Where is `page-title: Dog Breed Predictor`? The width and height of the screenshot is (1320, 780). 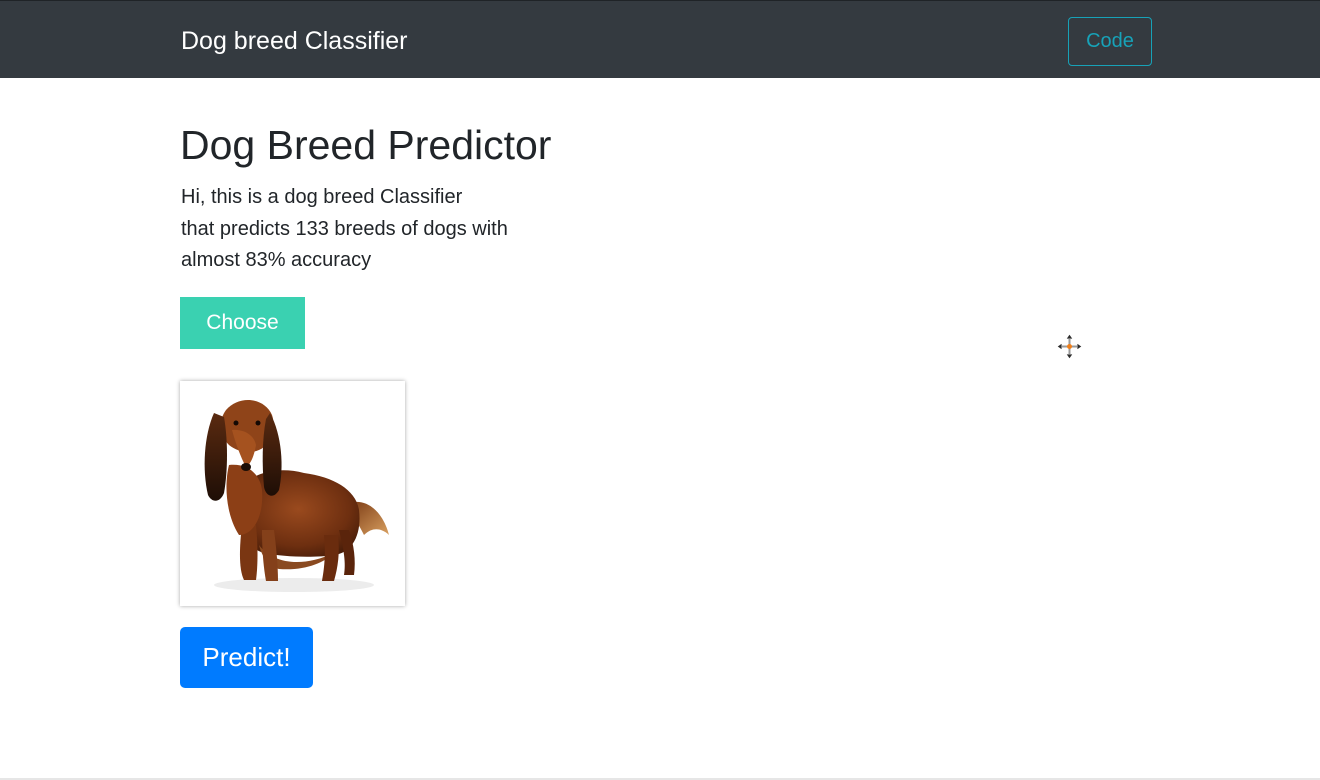
page-title: Dog Breed Predictor is located at coordinates (366, 145).